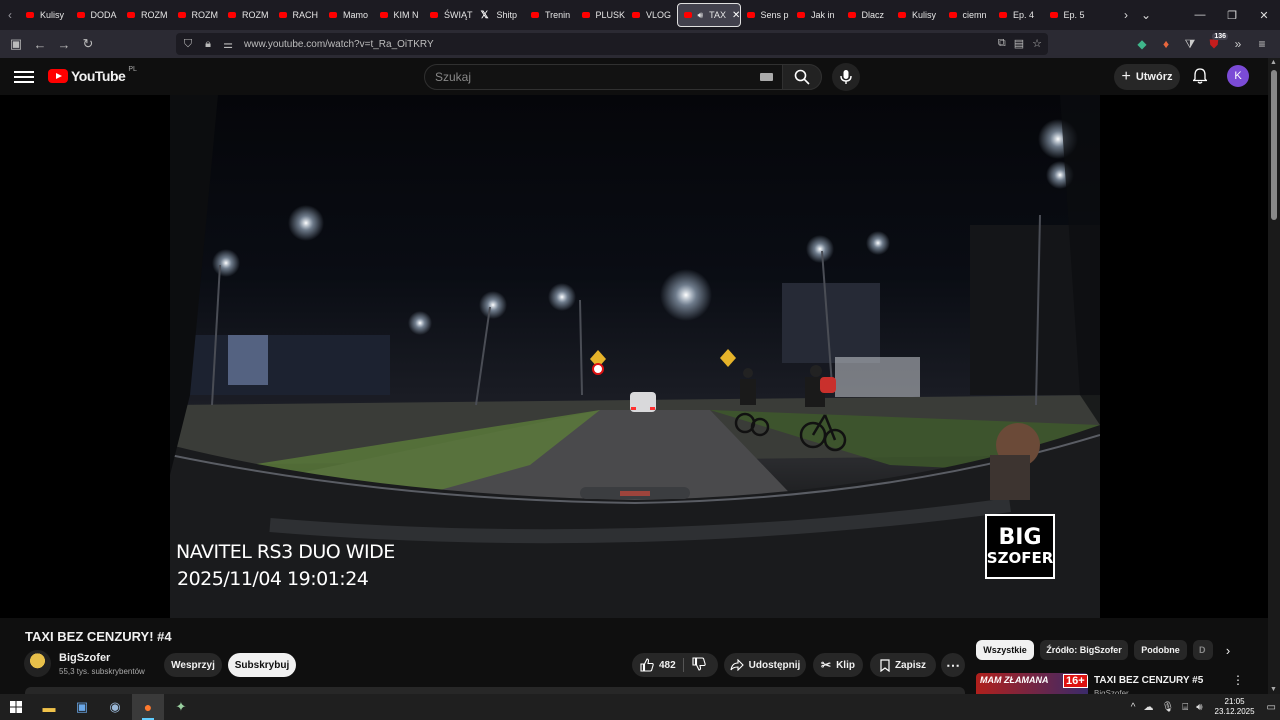 This screenshot has width=1280, height=720. I want to click on list-all-tabs-icon: ⌄, so click(1146, 15).